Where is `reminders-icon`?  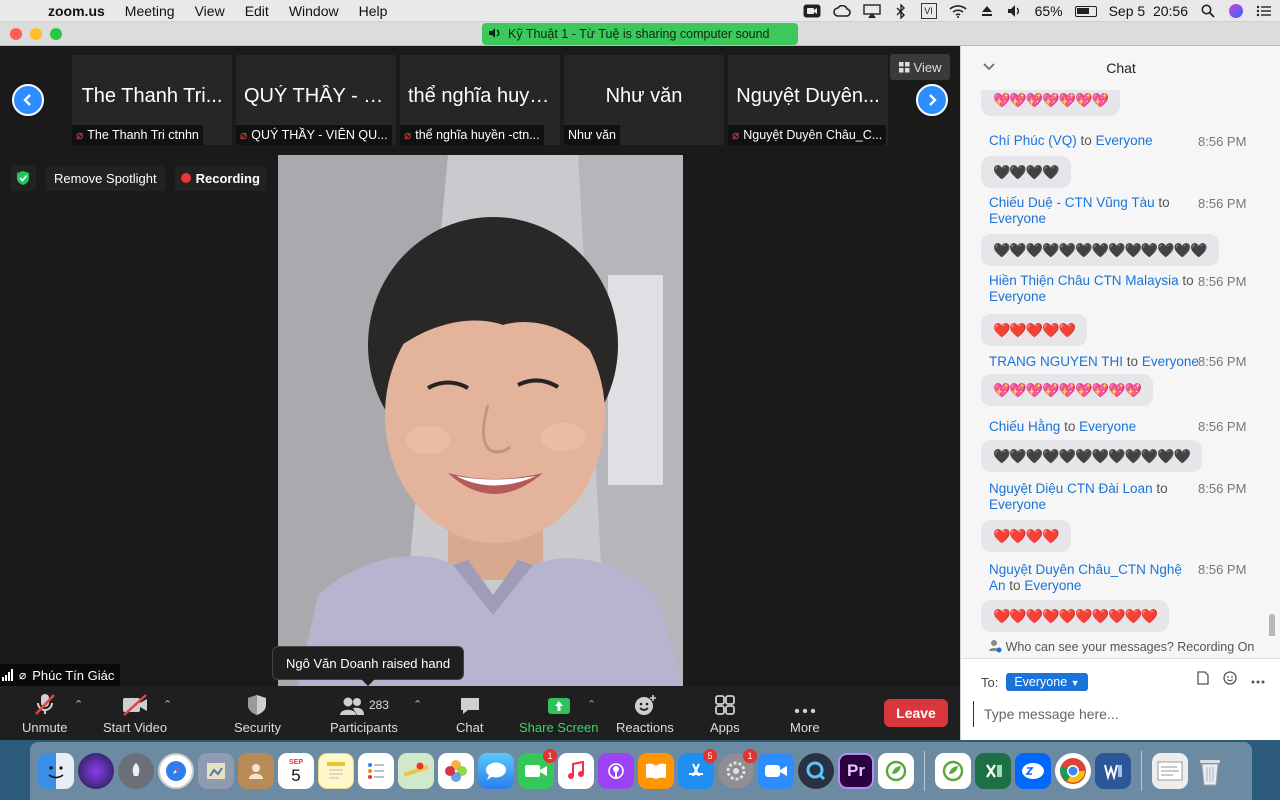
reminders-icon is located at coordinates (376, 771).